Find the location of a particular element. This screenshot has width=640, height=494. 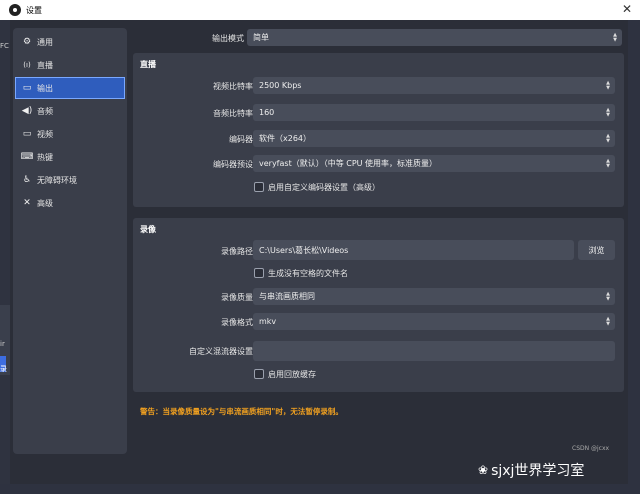

encoder-select: 软件（x264） ▲ ▼ is located at coordinates (434, 138).